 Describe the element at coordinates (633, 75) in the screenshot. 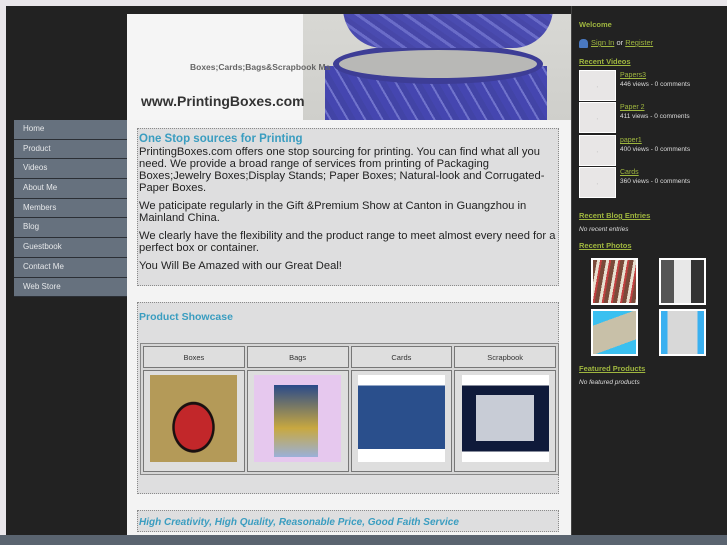

I see `video-title: Papers3` at that location.